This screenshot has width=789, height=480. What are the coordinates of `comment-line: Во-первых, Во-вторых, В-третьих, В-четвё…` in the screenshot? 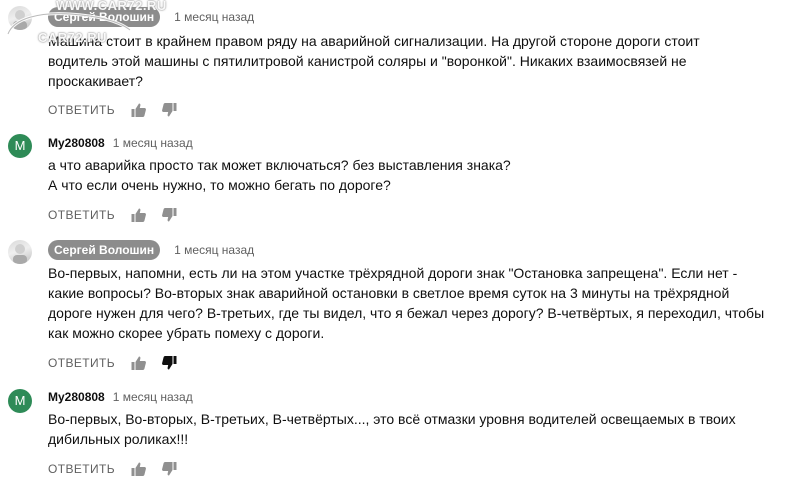 It's located at (392, 419).